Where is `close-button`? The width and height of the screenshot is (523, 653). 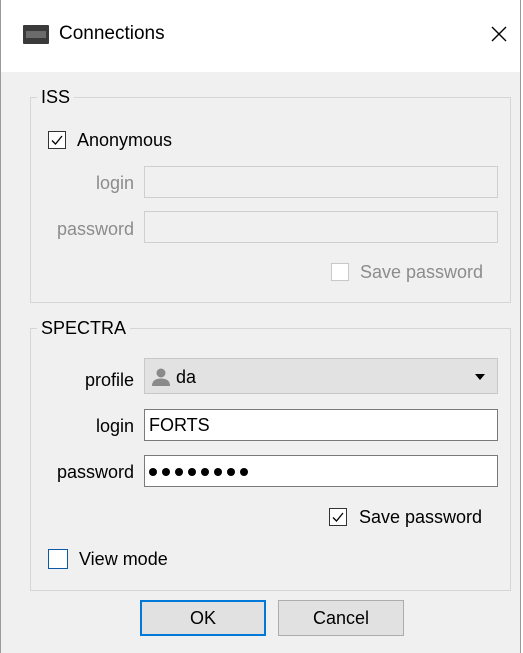 close-button is located at coordinates (499, 34).